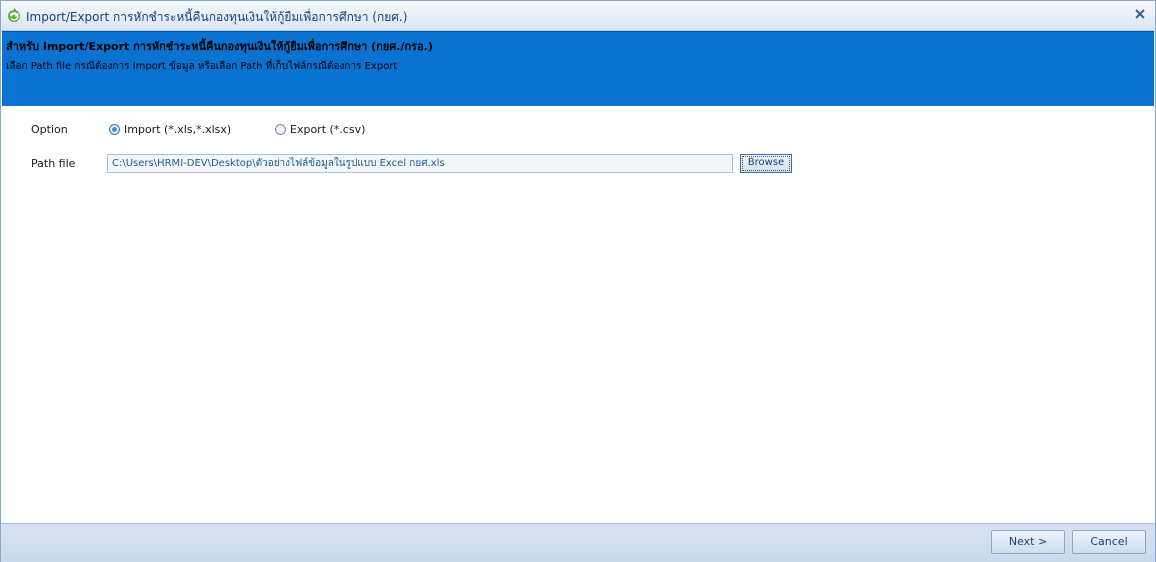 Image resolution: width=1156 pixels, height=562 pixels. Describe the element at coordinates (280, 129) in the screenshot. I see `radio-unchecked-icon` at that location.